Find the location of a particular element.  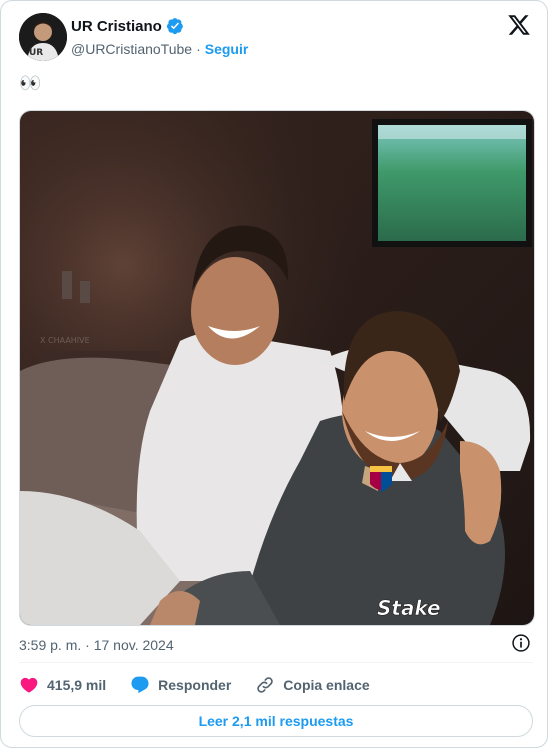

like-button: 415,9 mil is located at coordinates (62, 685).